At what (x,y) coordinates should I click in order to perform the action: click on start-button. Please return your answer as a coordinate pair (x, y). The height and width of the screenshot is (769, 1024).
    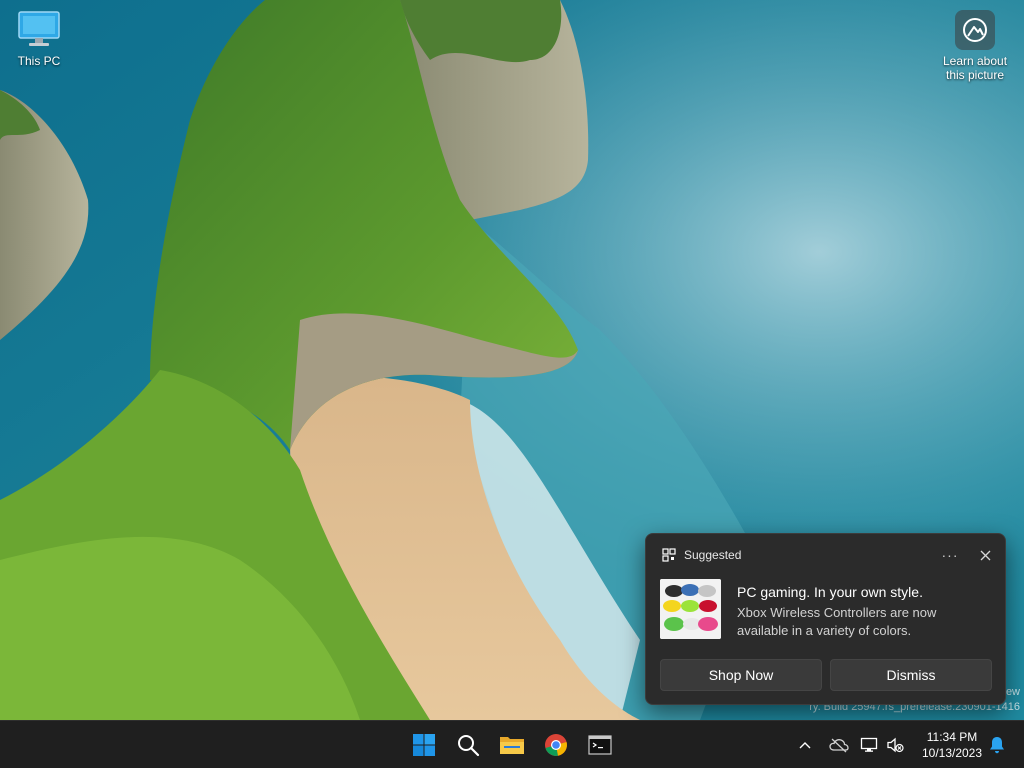
    Looking at the image, I should click on (424, 745).